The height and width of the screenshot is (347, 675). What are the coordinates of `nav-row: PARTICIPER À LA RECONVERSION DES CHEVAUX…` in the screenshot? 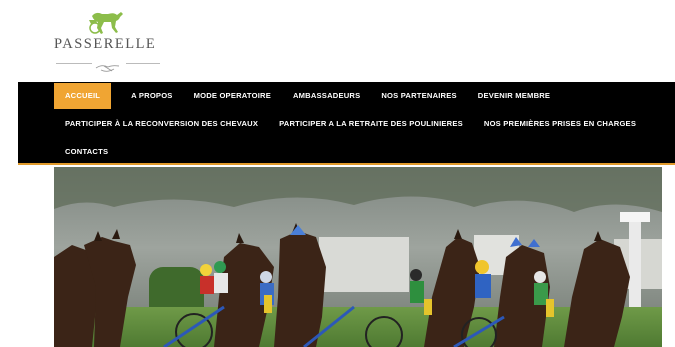 It's located at (327, 124).